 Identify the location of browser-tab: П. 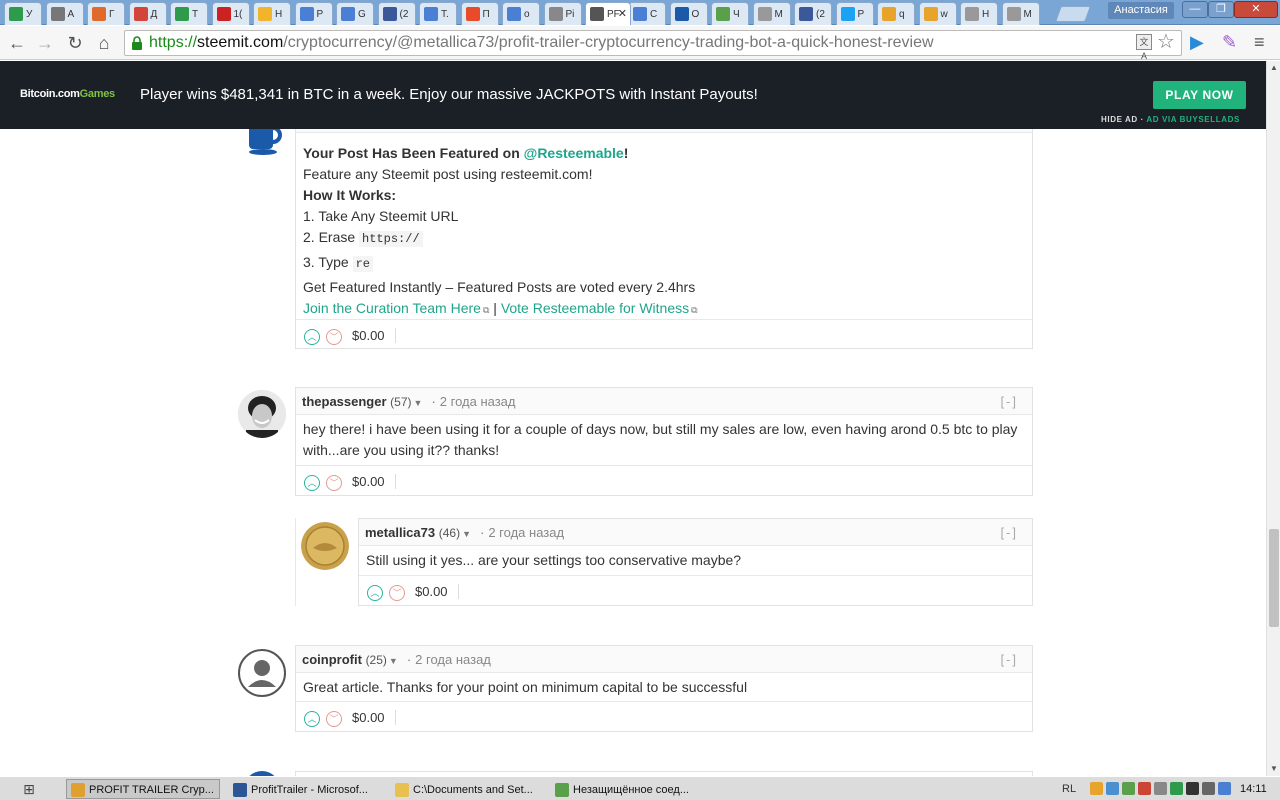
(479, 13).